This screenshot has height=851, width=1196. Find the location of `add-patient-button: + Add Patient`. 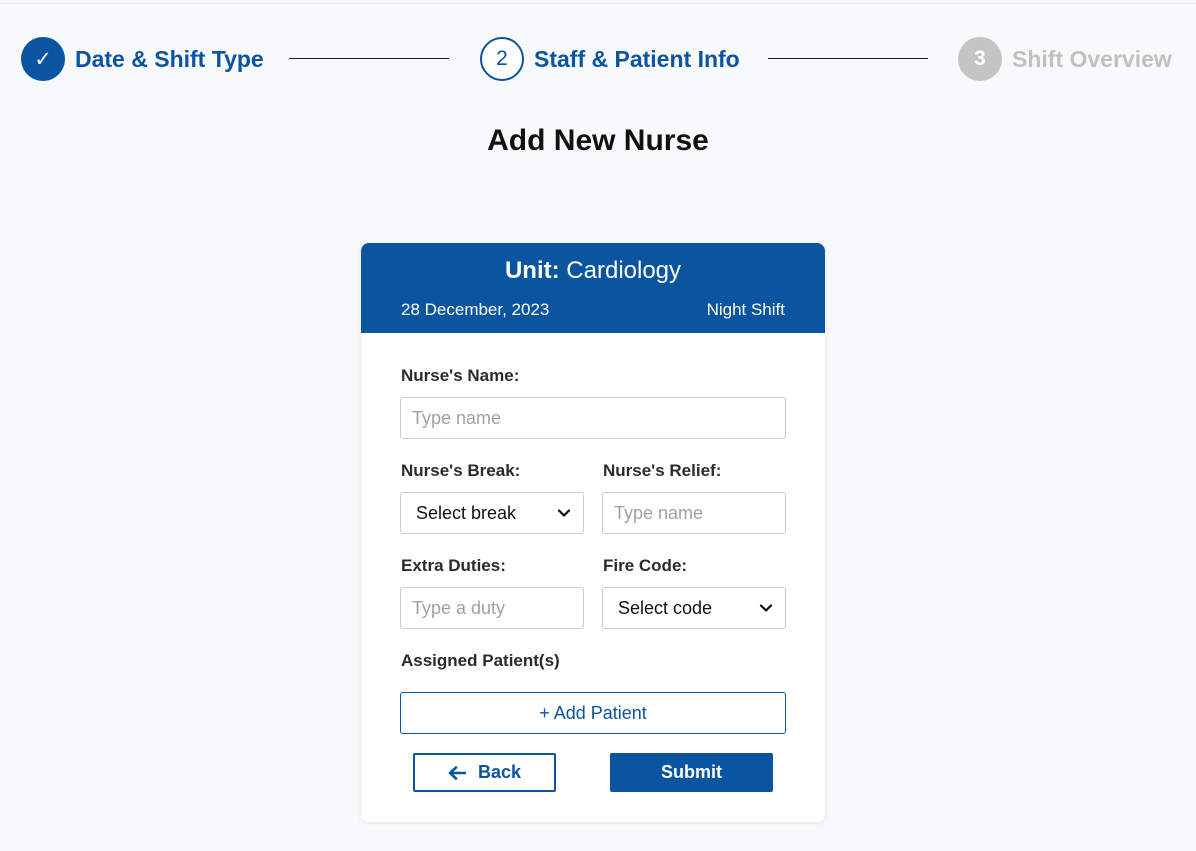

add-patient-button: + Add Patient is located at coordinates (593, 713).